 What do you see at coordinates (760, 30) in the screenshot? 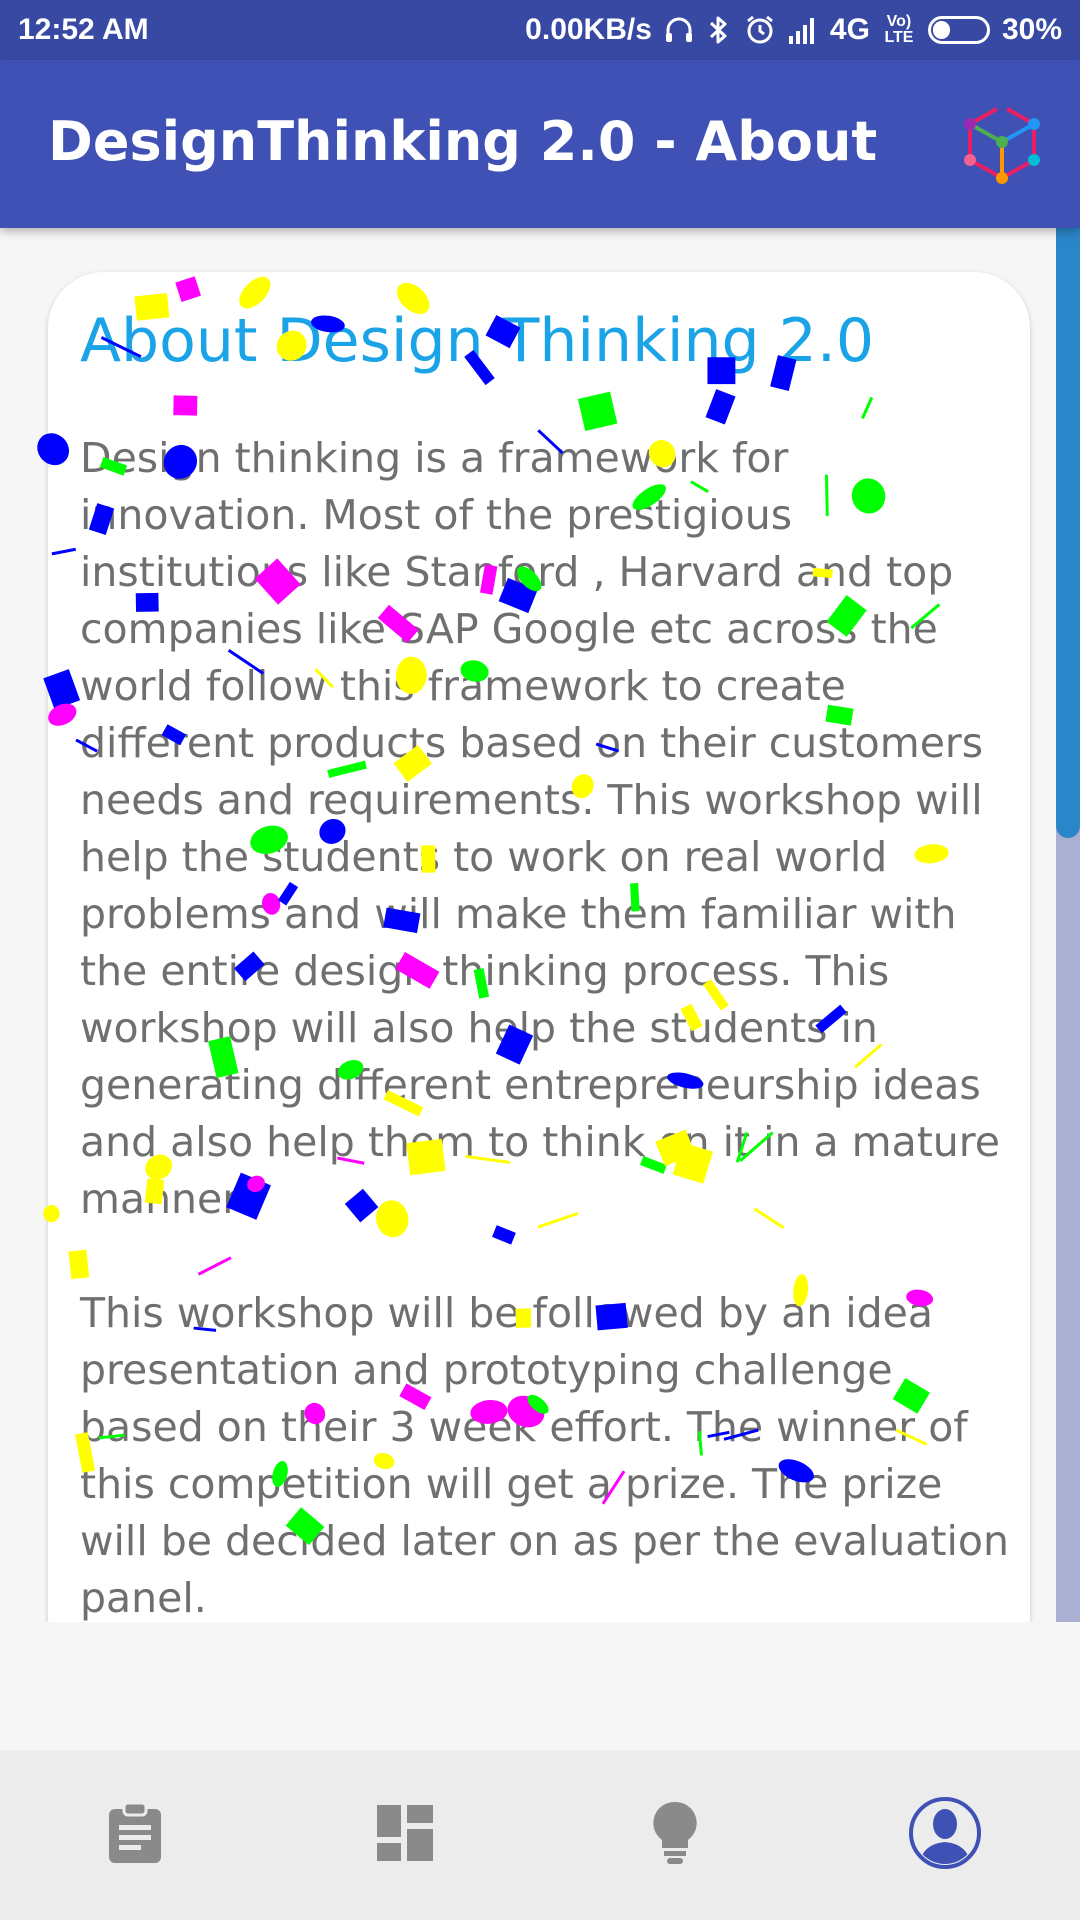
I see `alarm-icon` at bounding box center [760, 30].